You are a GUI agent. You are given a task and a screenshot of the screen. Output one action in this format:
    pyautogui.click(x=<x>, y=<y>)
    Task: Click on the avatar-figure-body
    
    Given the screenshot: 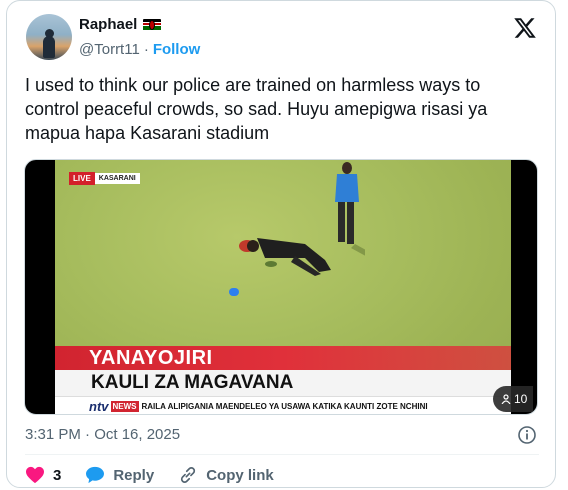 What is the action you would take?
    pyautogui.click(x=49, y=47)
    